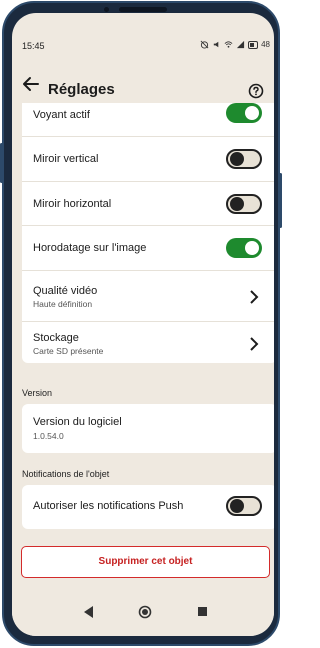  Describe the element at coordinates (143, 32) in the screenshot. I see `status-bar: 15:45 48` at that location.